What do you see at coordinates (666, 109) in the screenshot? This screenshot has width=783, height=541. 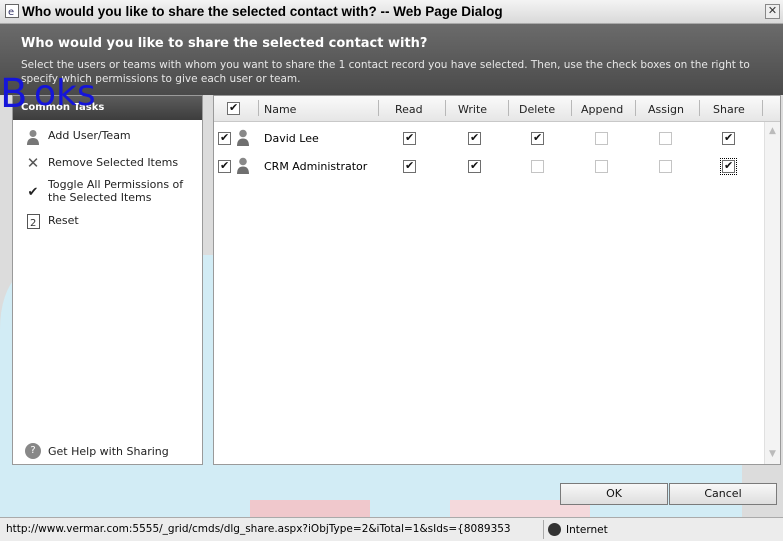 I see `column-assign: Assign` at bounding box center [666, 109].